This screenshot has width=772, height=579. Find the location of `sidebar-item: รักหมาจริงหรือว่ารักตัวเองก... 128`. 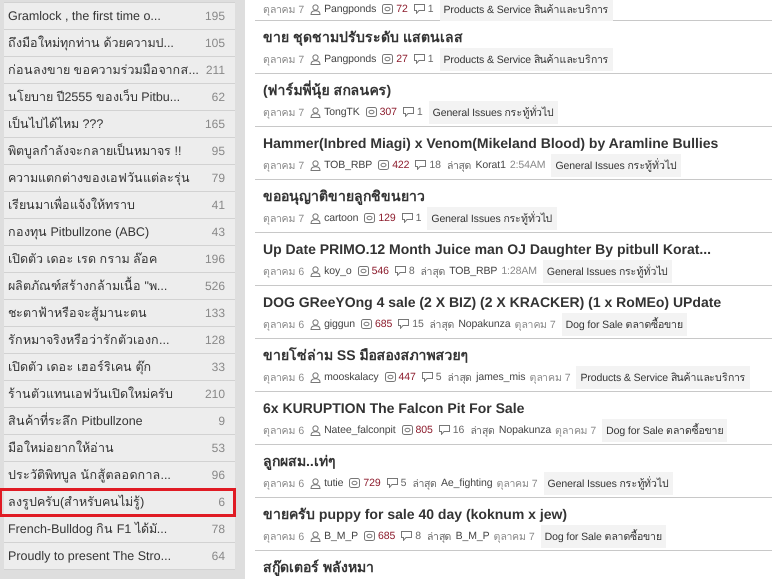

sidebar-item: รักหมาจริงหรือว่ารักตัวเองก... 128 is located at coordinates (119, 340).